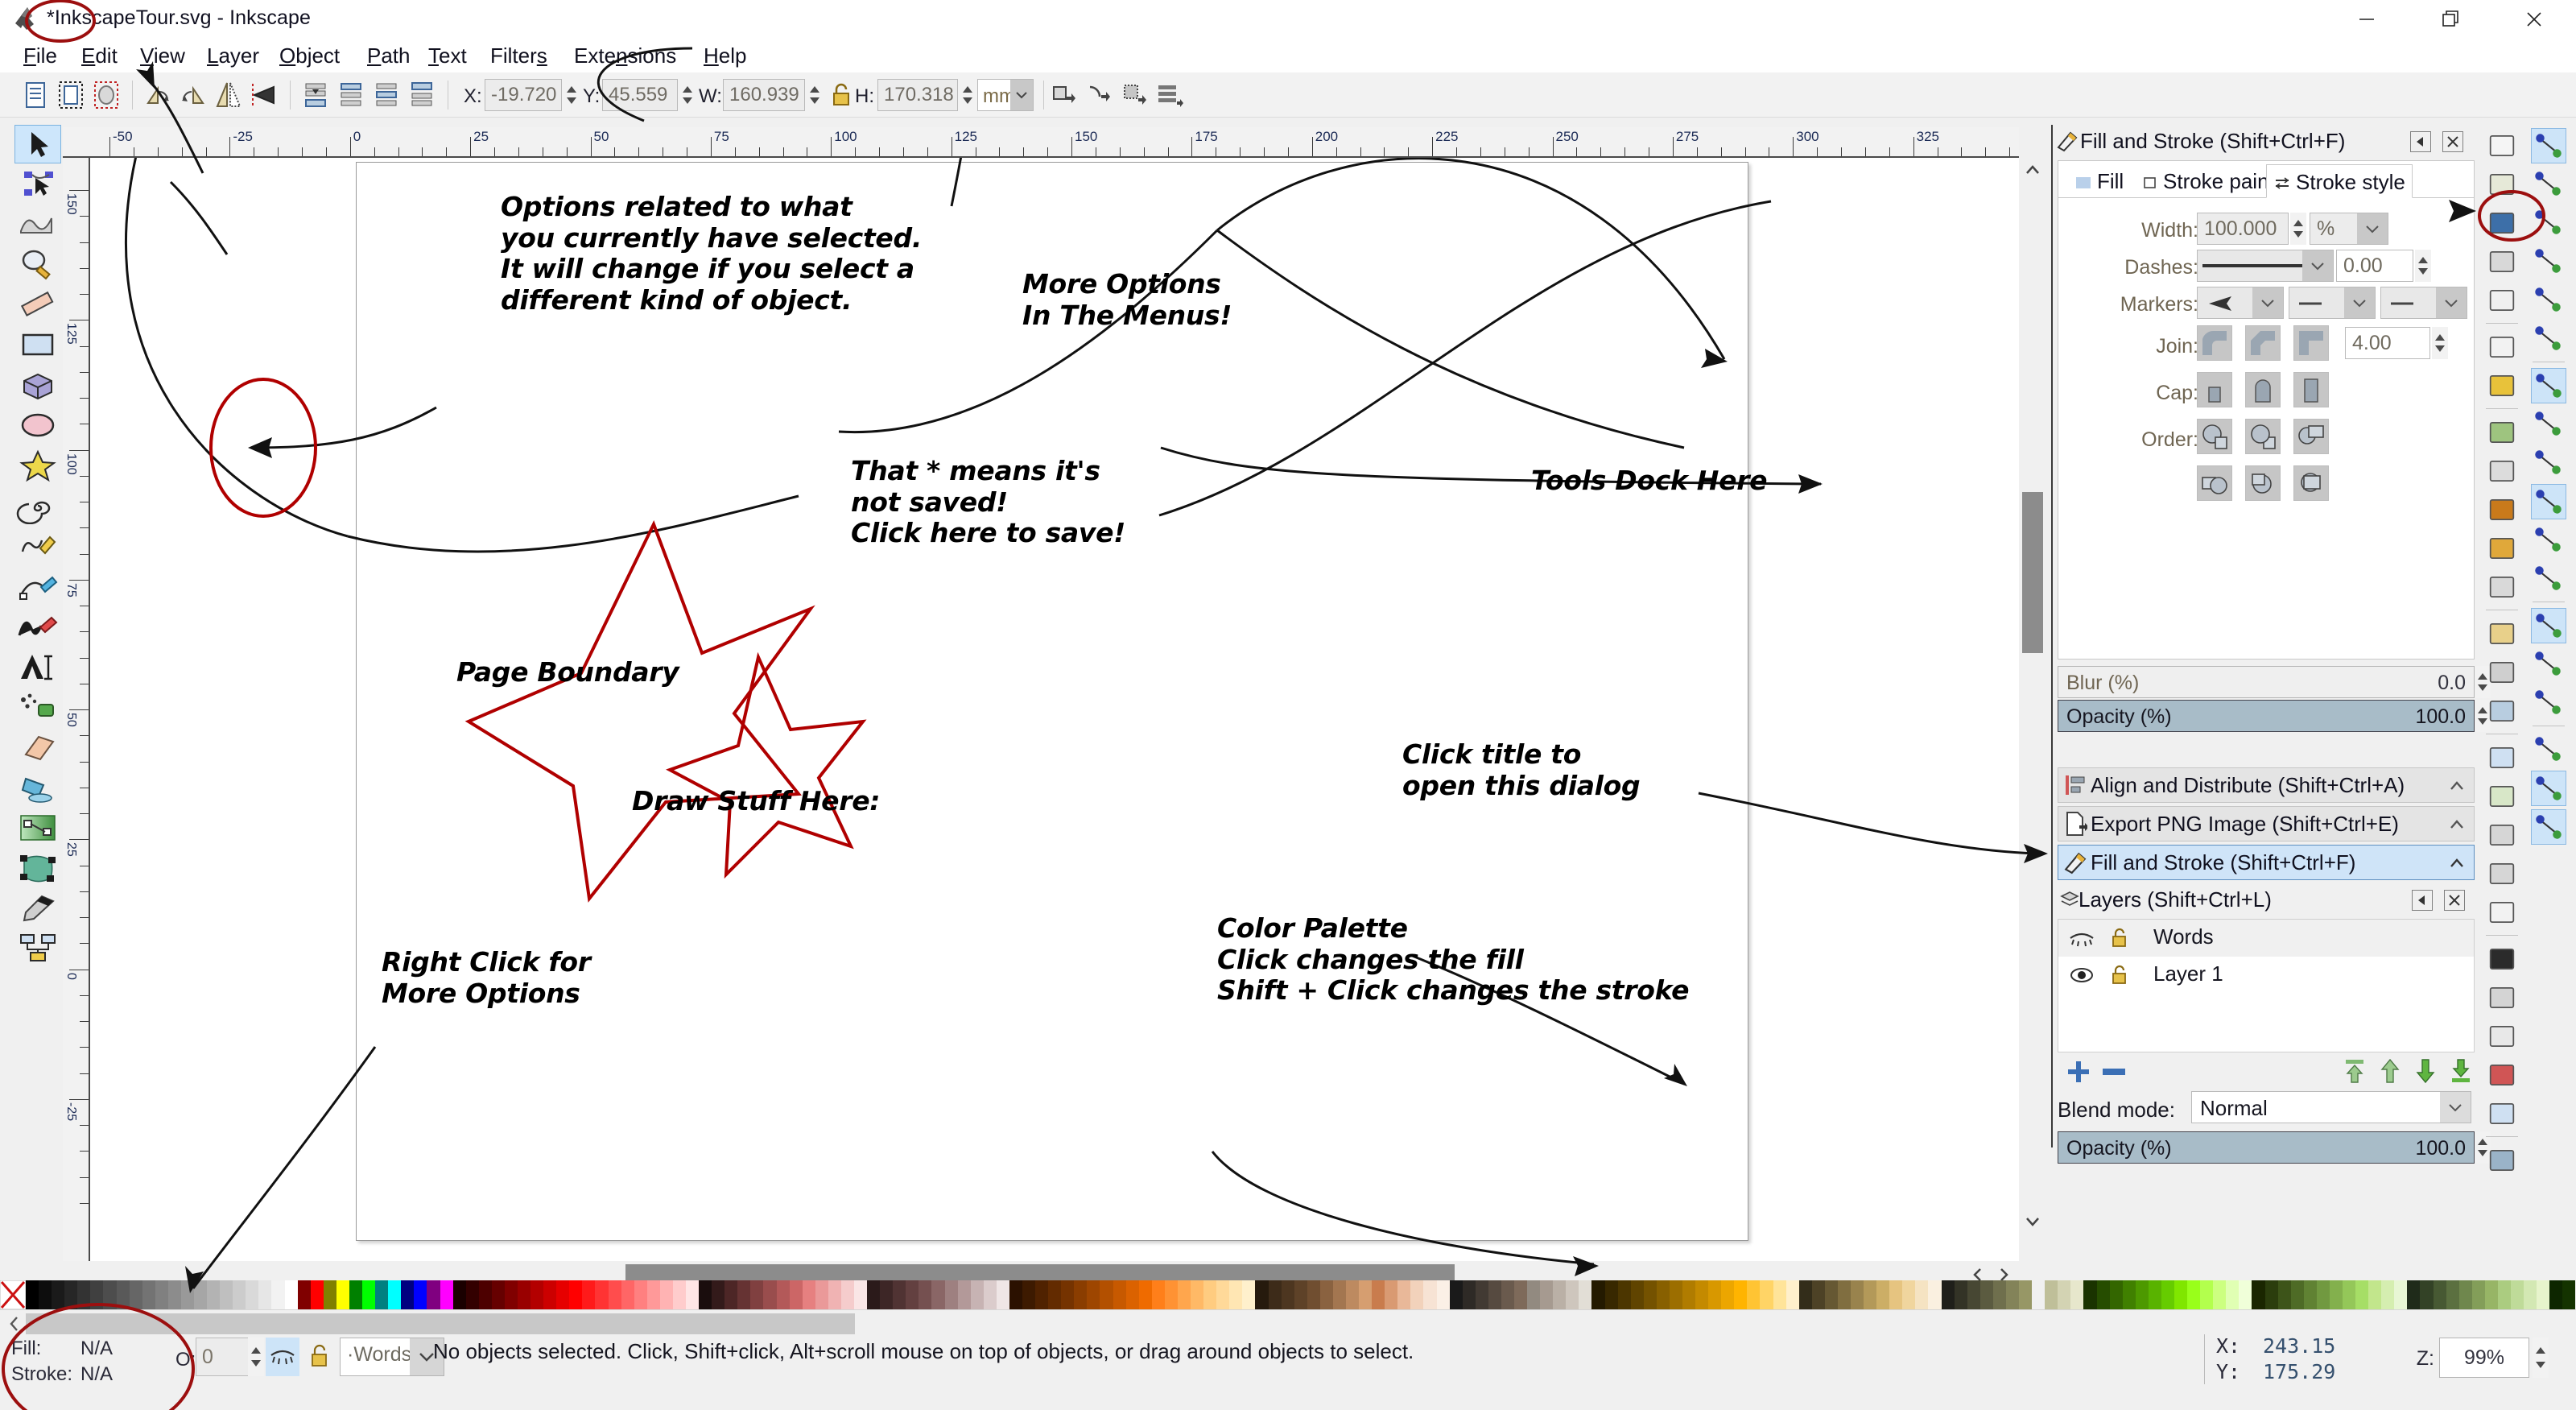  Describe the element at coordinates (724, 55) in the screenshot. I see `menu-help: Help` at that location.